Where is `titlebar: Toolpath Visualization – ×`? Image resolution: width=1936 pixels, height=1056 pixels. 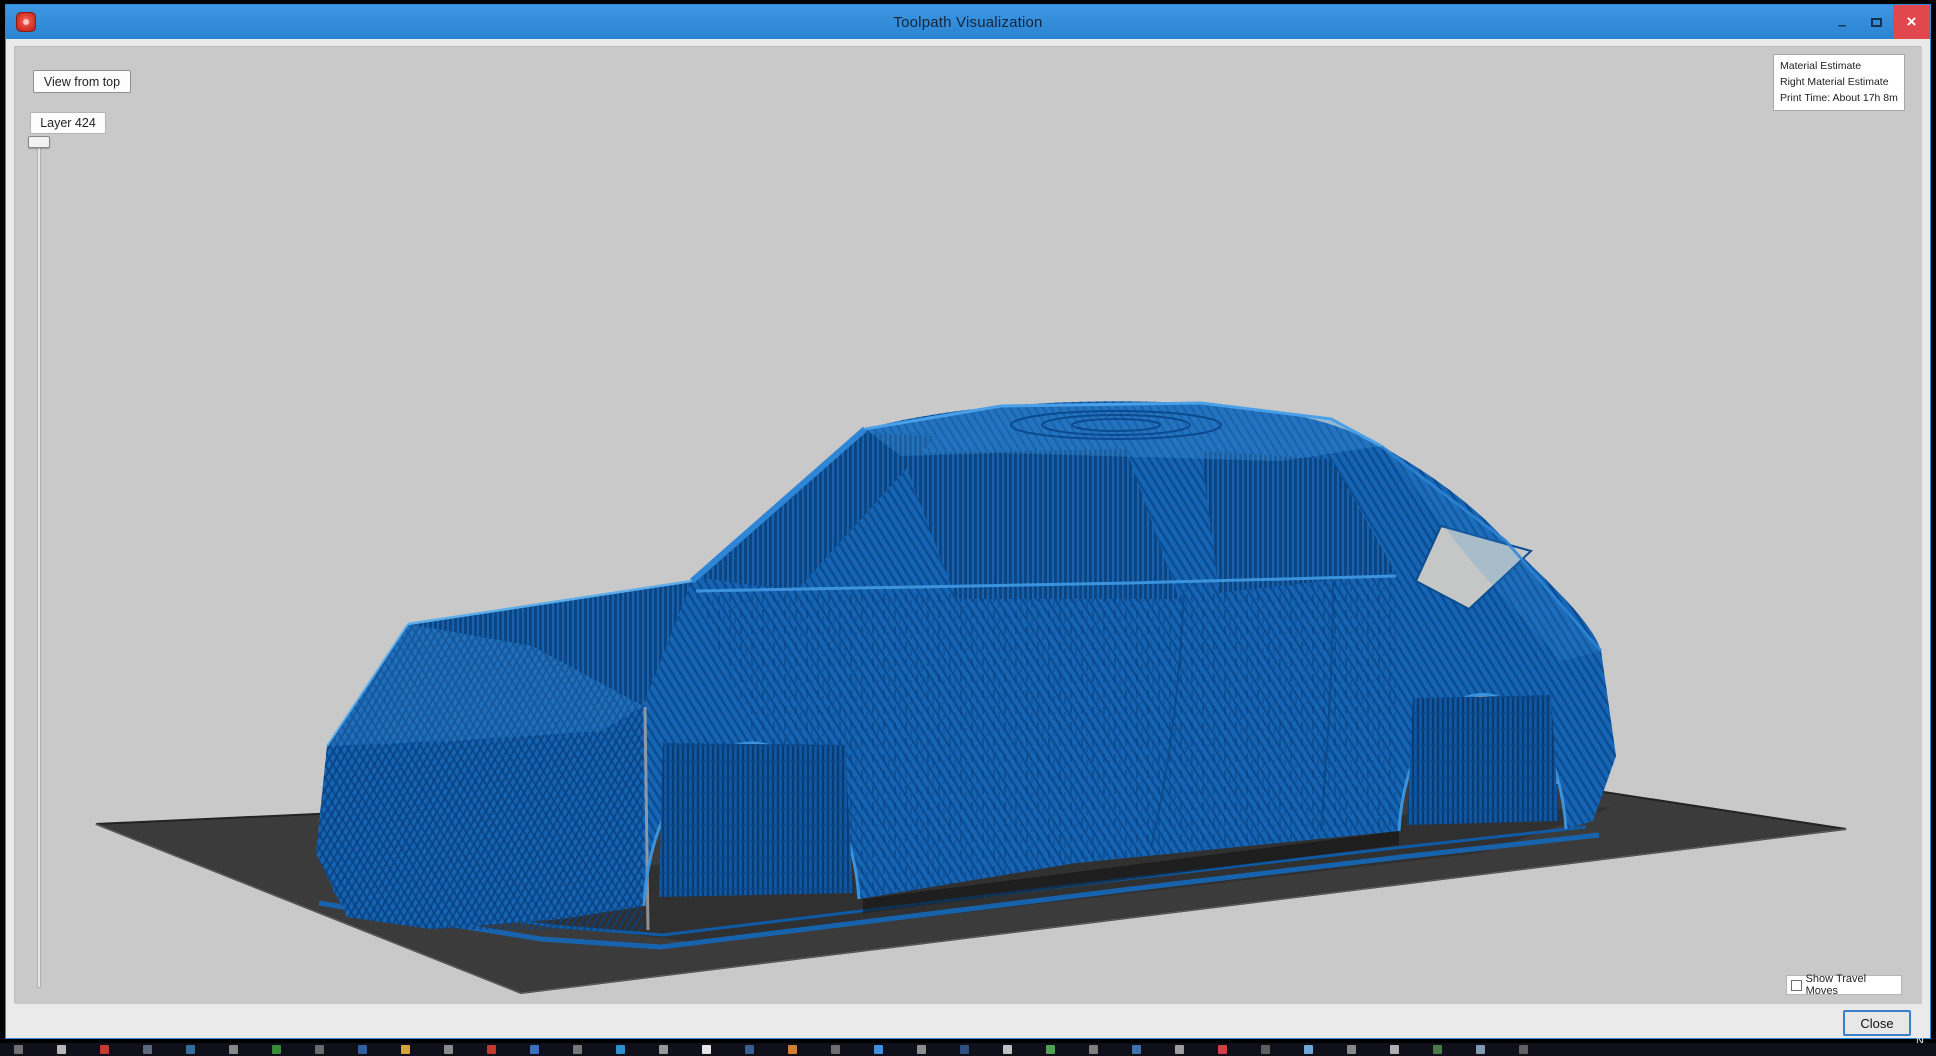
titlebar: Toolpath Visualization – × is located at coordinates (968, 22).